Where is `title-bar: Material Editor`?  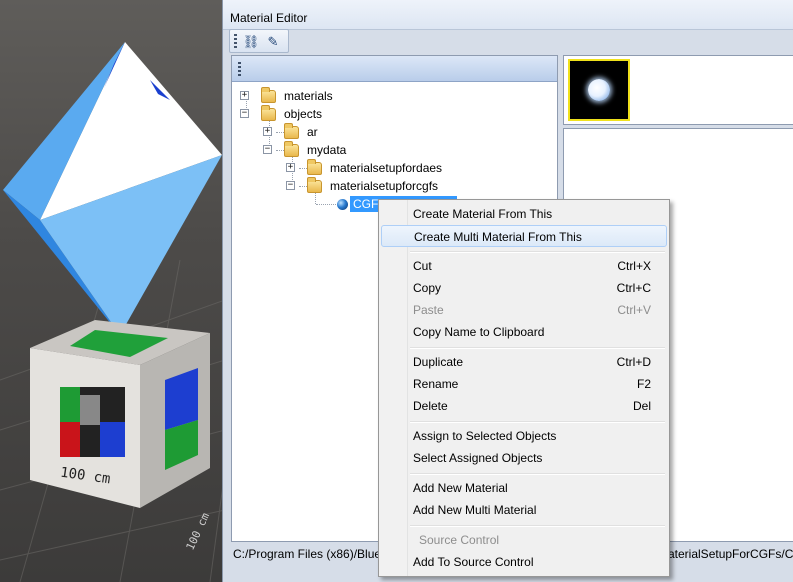
title-bar: Material Editor is located at coordinates (508, 15).